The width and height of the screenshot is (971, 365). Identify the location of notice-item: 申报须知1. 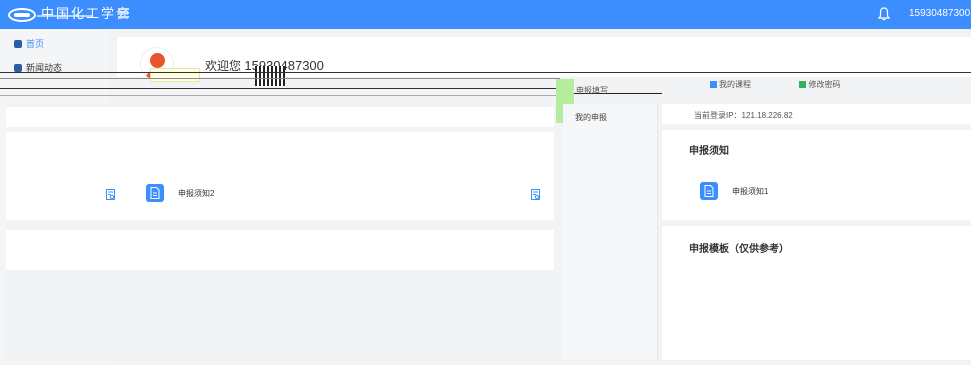
(734, 191).